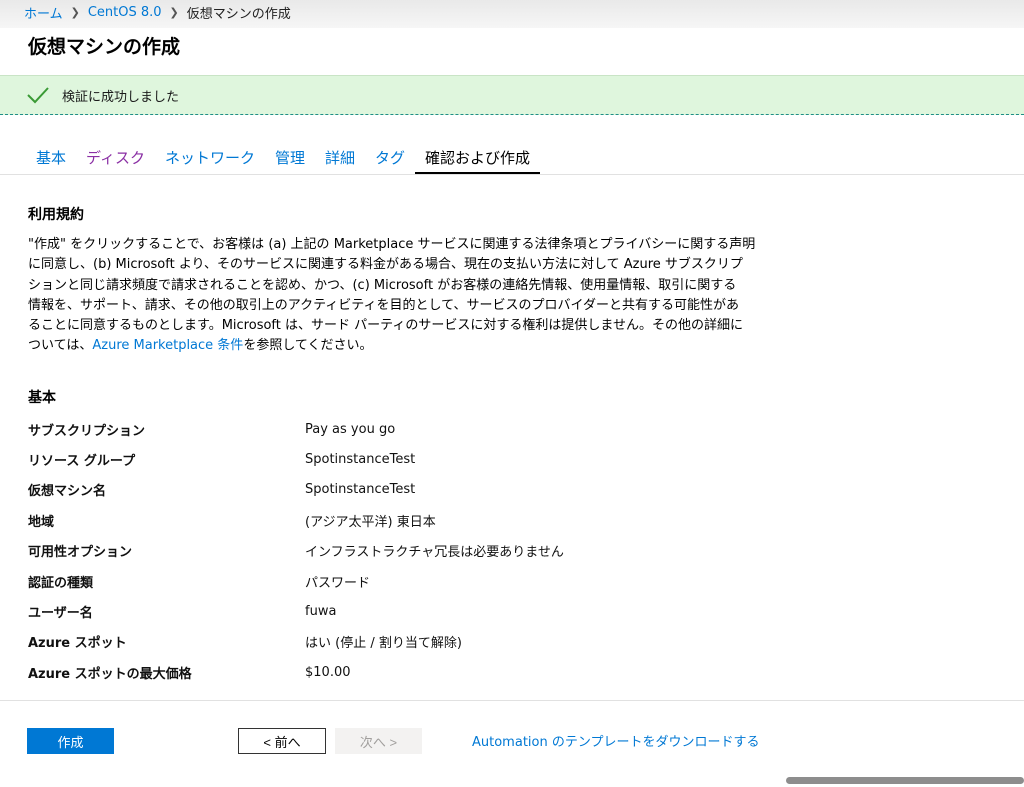 Image resolution: width=1024 pixels, height=787 pixels. I want to click on terms-last-suffix: を参照してください。, so click(308, 346).